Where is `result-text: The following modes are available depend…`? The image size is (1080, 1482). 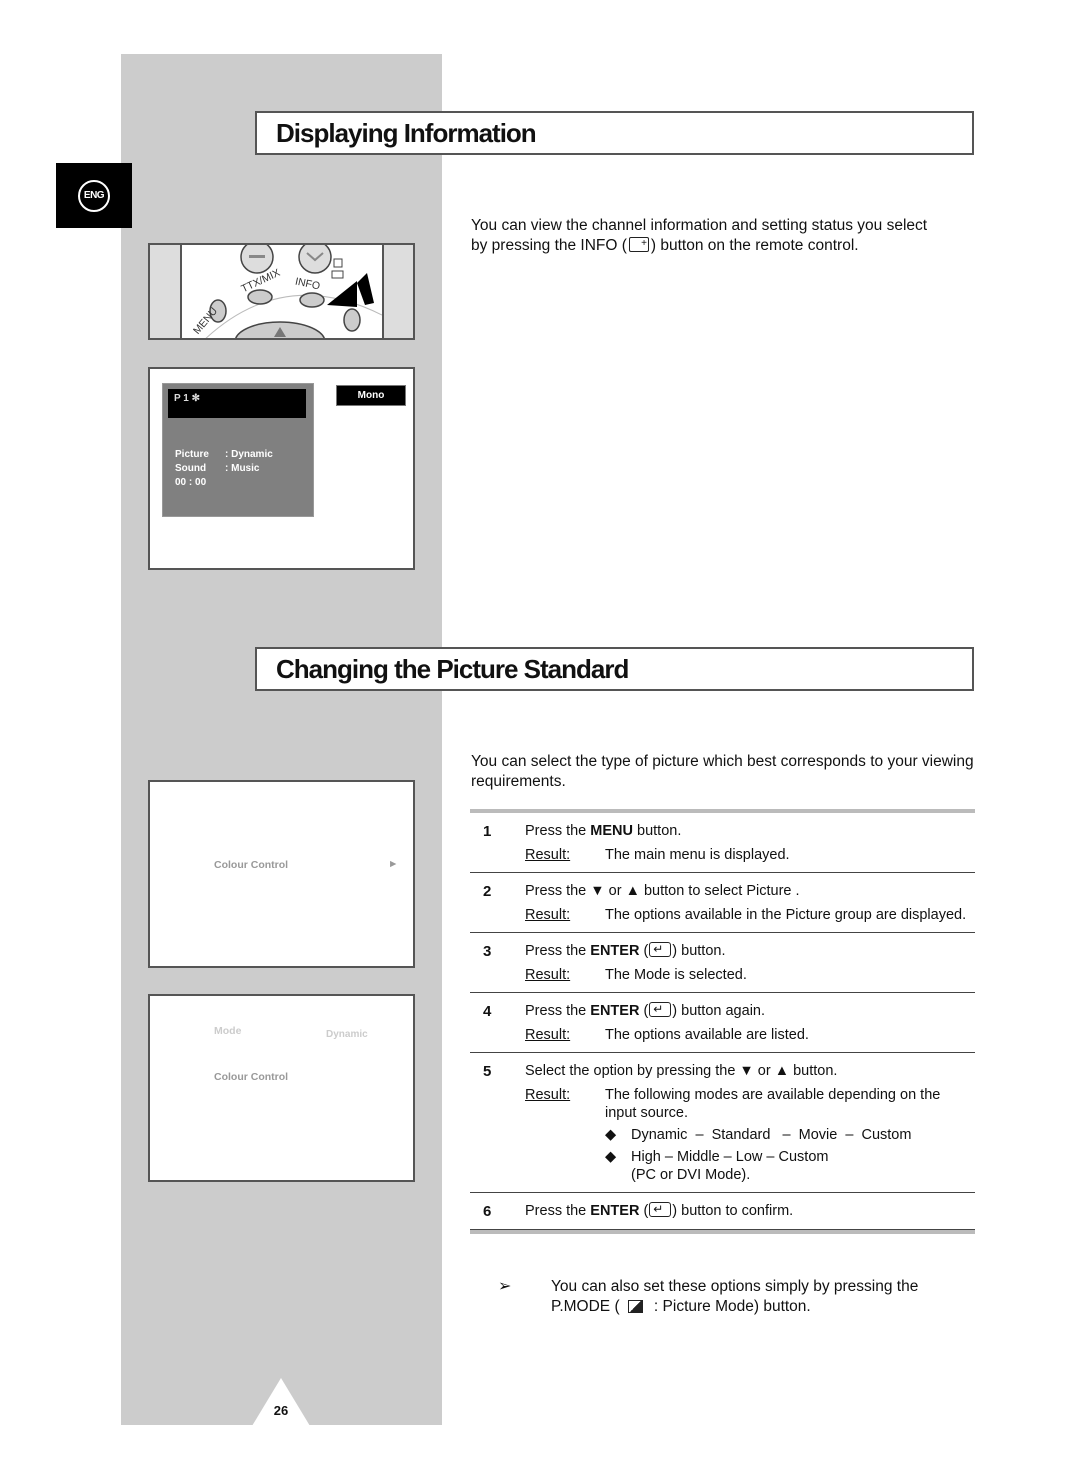
result-text: The following modes are available depend… is located at coordinates (773, 1104).